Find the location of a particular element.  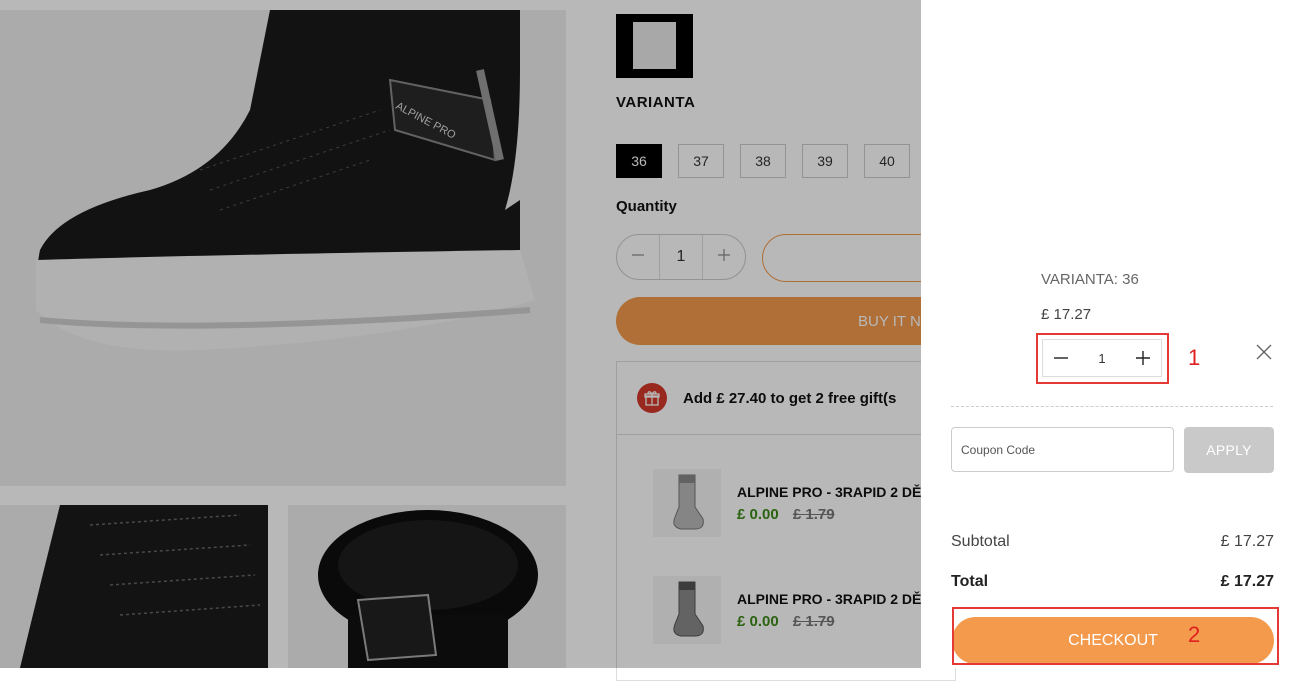

divider is located at coordinates (1112, 406).